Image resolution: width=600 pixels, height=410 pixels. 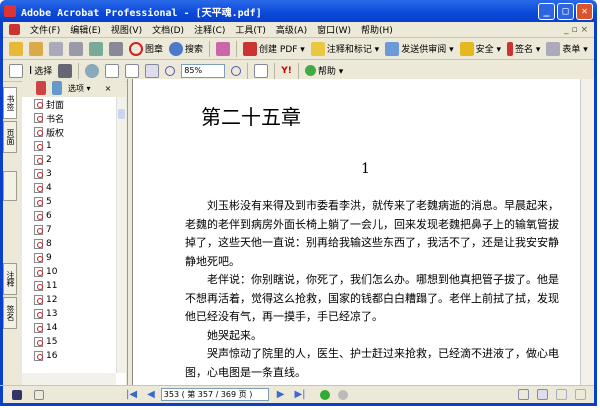 I want to click on page-layout-icon, so click(x=17, y=394).